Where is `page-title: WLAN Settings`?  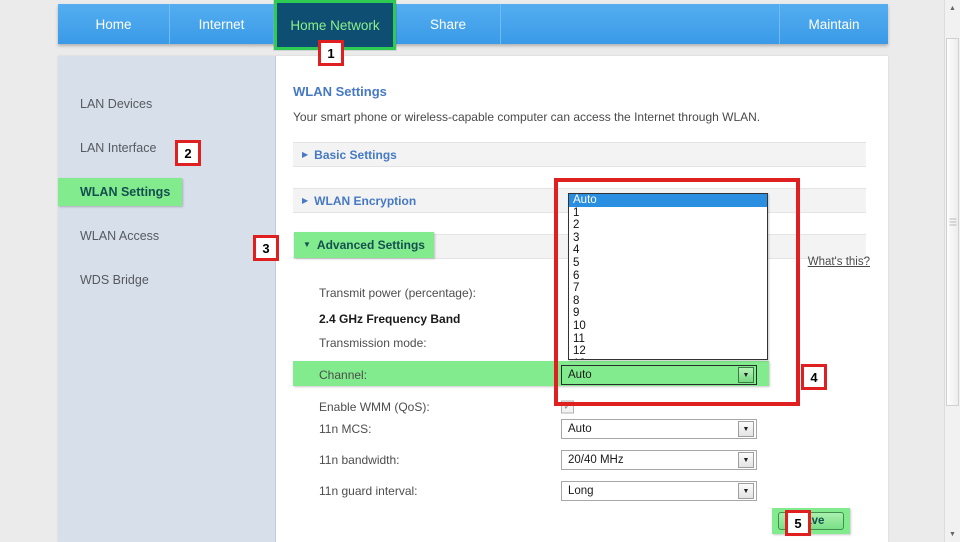
page-title: WLAN Settings is located at coordinates (340, 91).